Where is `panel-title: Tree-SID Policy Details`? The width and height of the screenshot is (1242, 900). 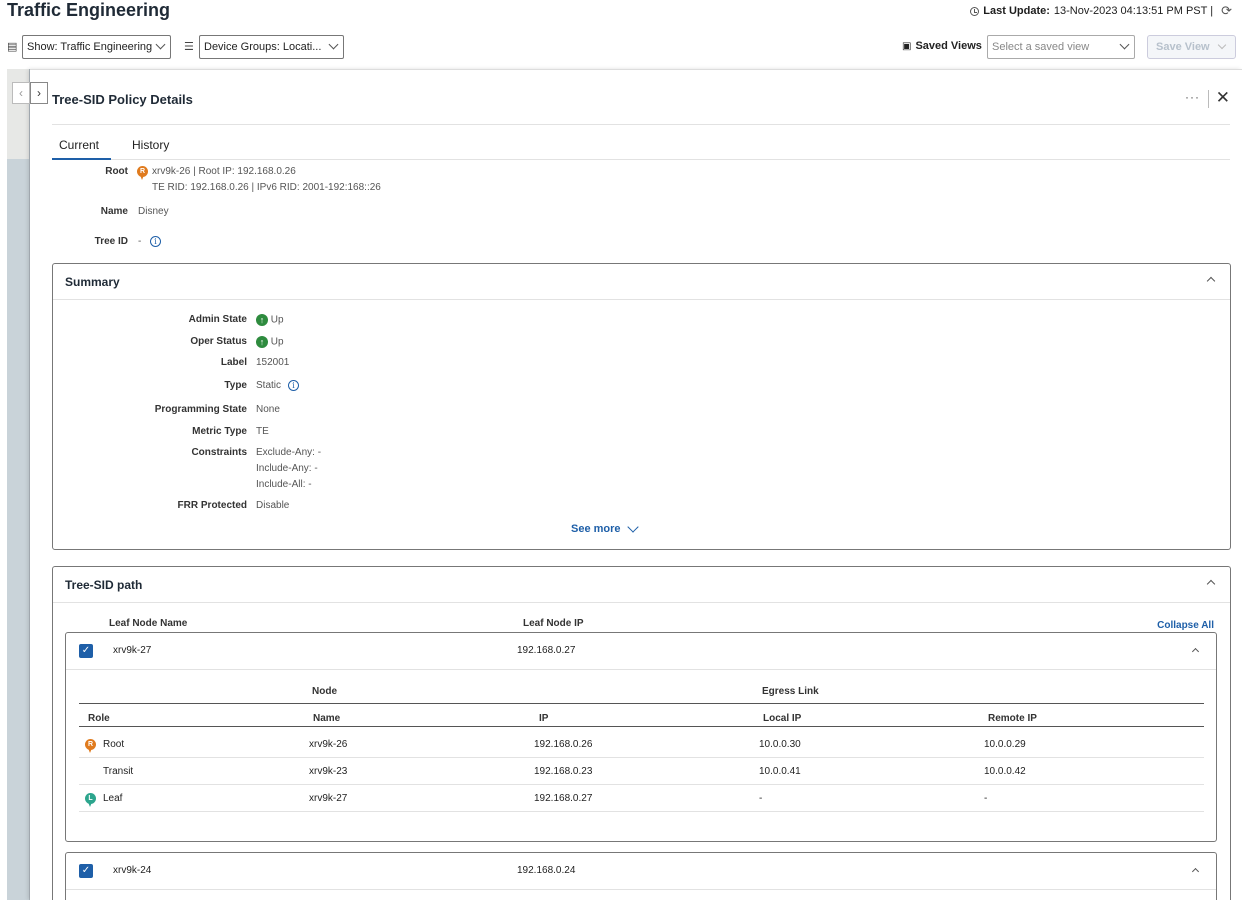
panel-title: Tree-SID Policy Details is located at coordinates (122, 99).